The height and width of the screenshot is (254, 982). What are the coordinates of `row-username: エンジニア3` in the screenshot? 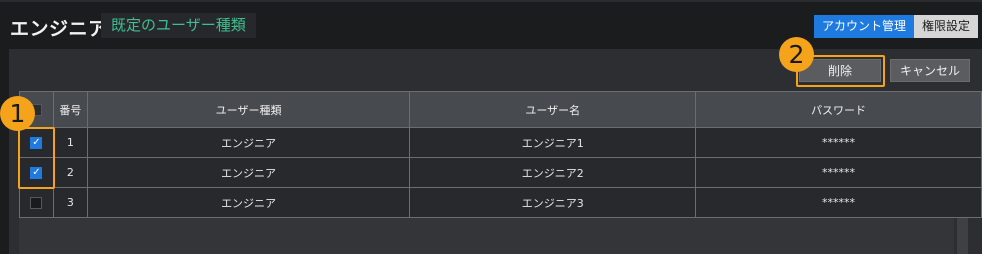 It's located at (553, 202).